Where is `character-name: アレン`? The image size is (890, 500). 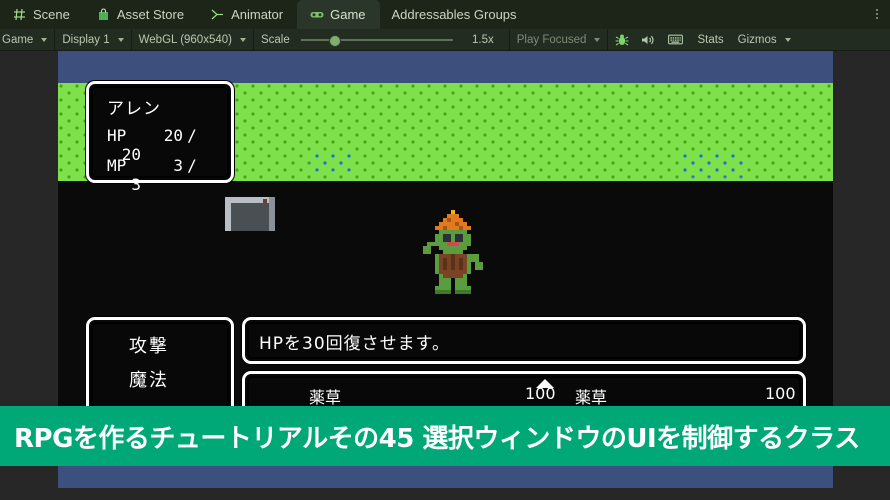
character-name: アレン is located at coordinates (134, 109).